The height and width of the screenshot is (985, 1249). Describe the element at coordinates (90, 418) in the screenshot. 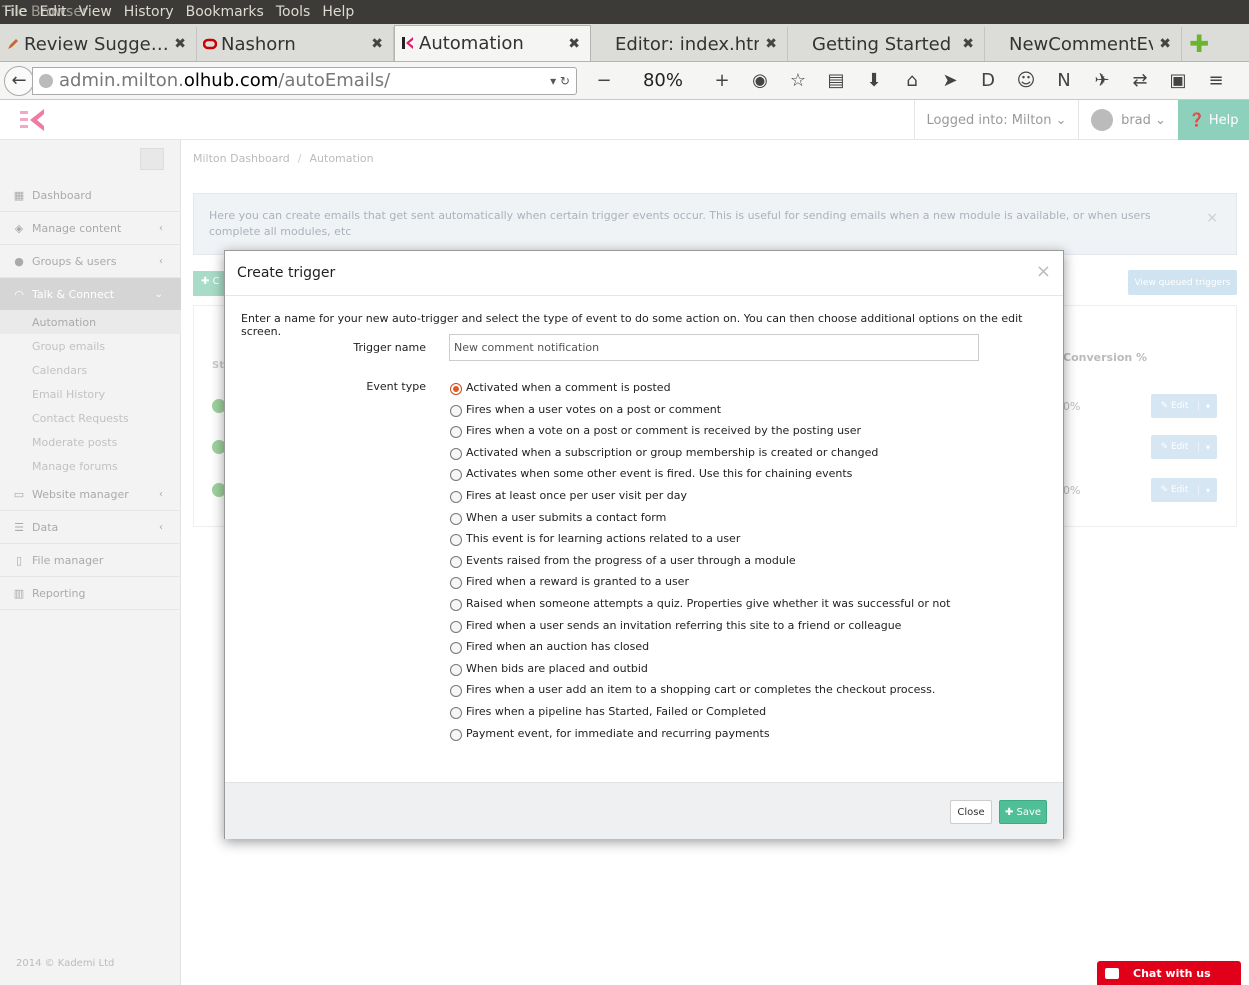

I see `sidebar-sub-contact-requests: Contact Requests` at that location.